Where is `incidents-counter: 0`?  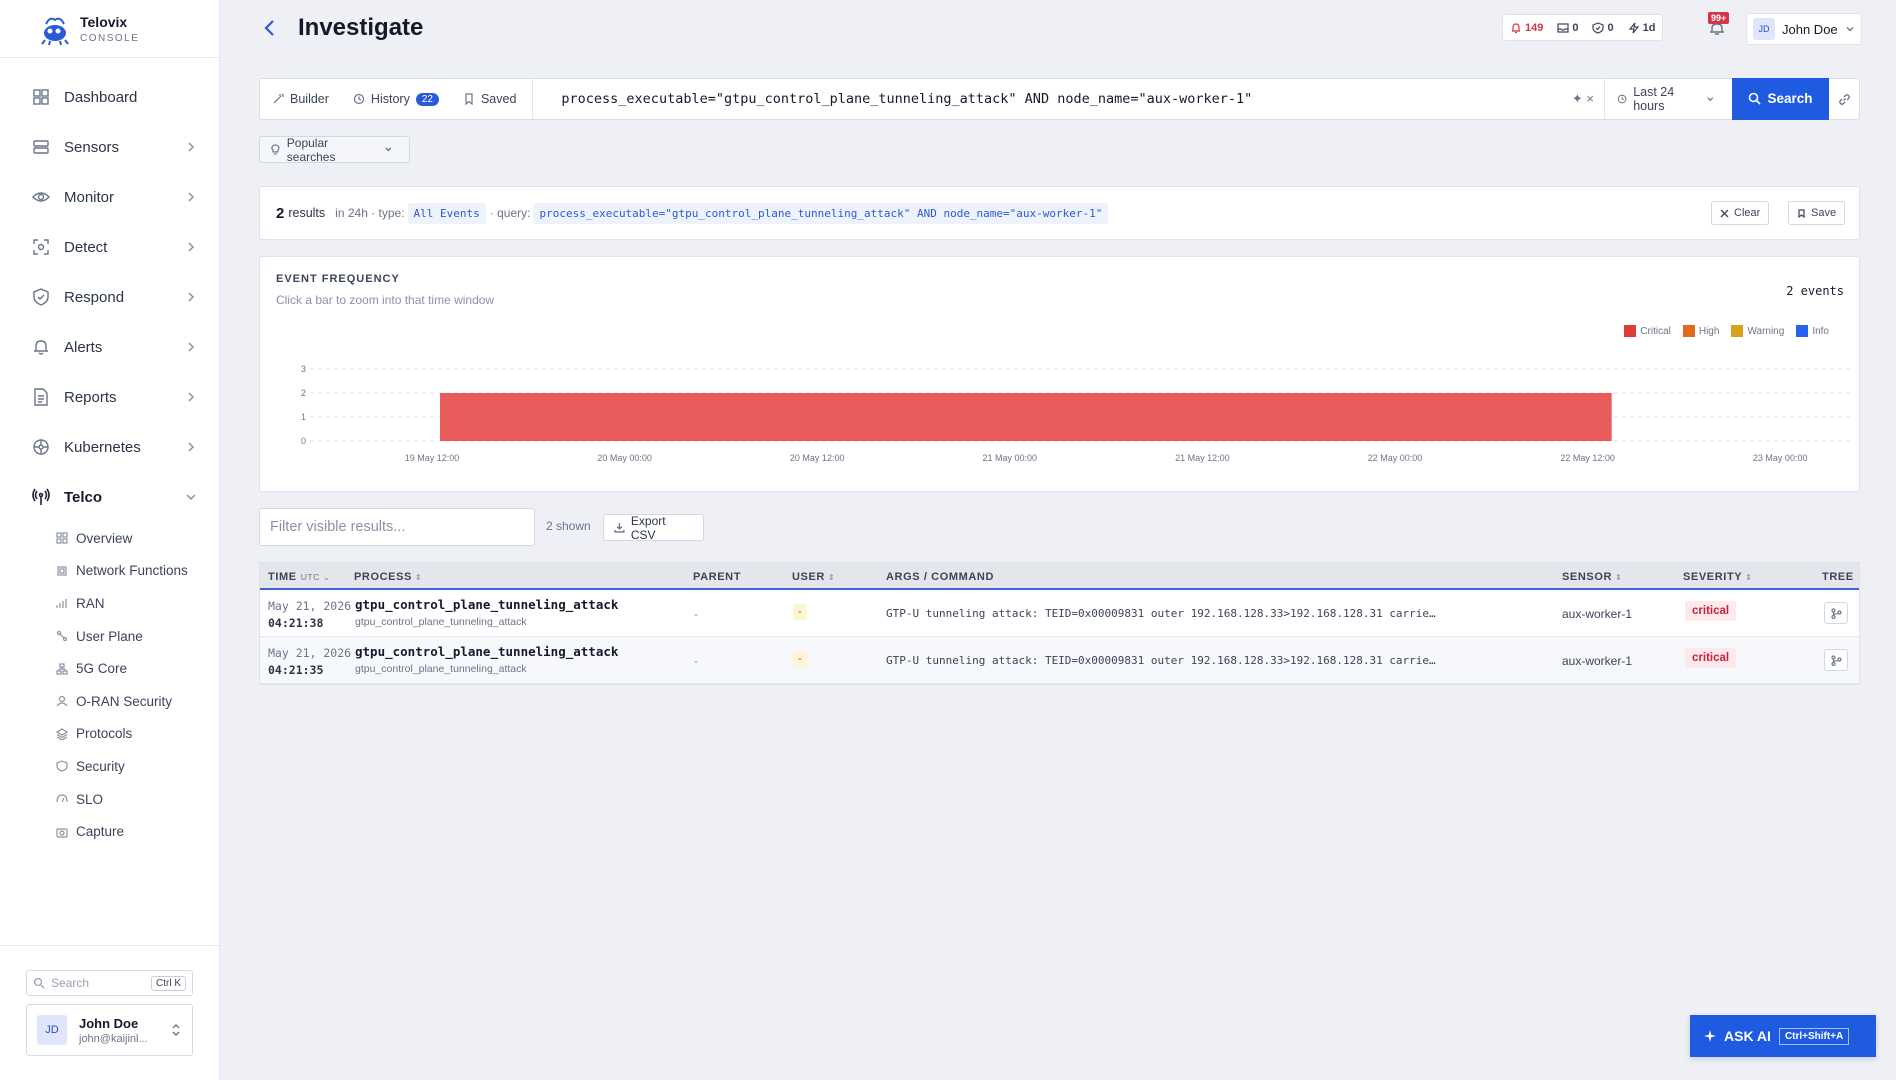
incidents-counter: 0 is located at coordinates (1567, 27).